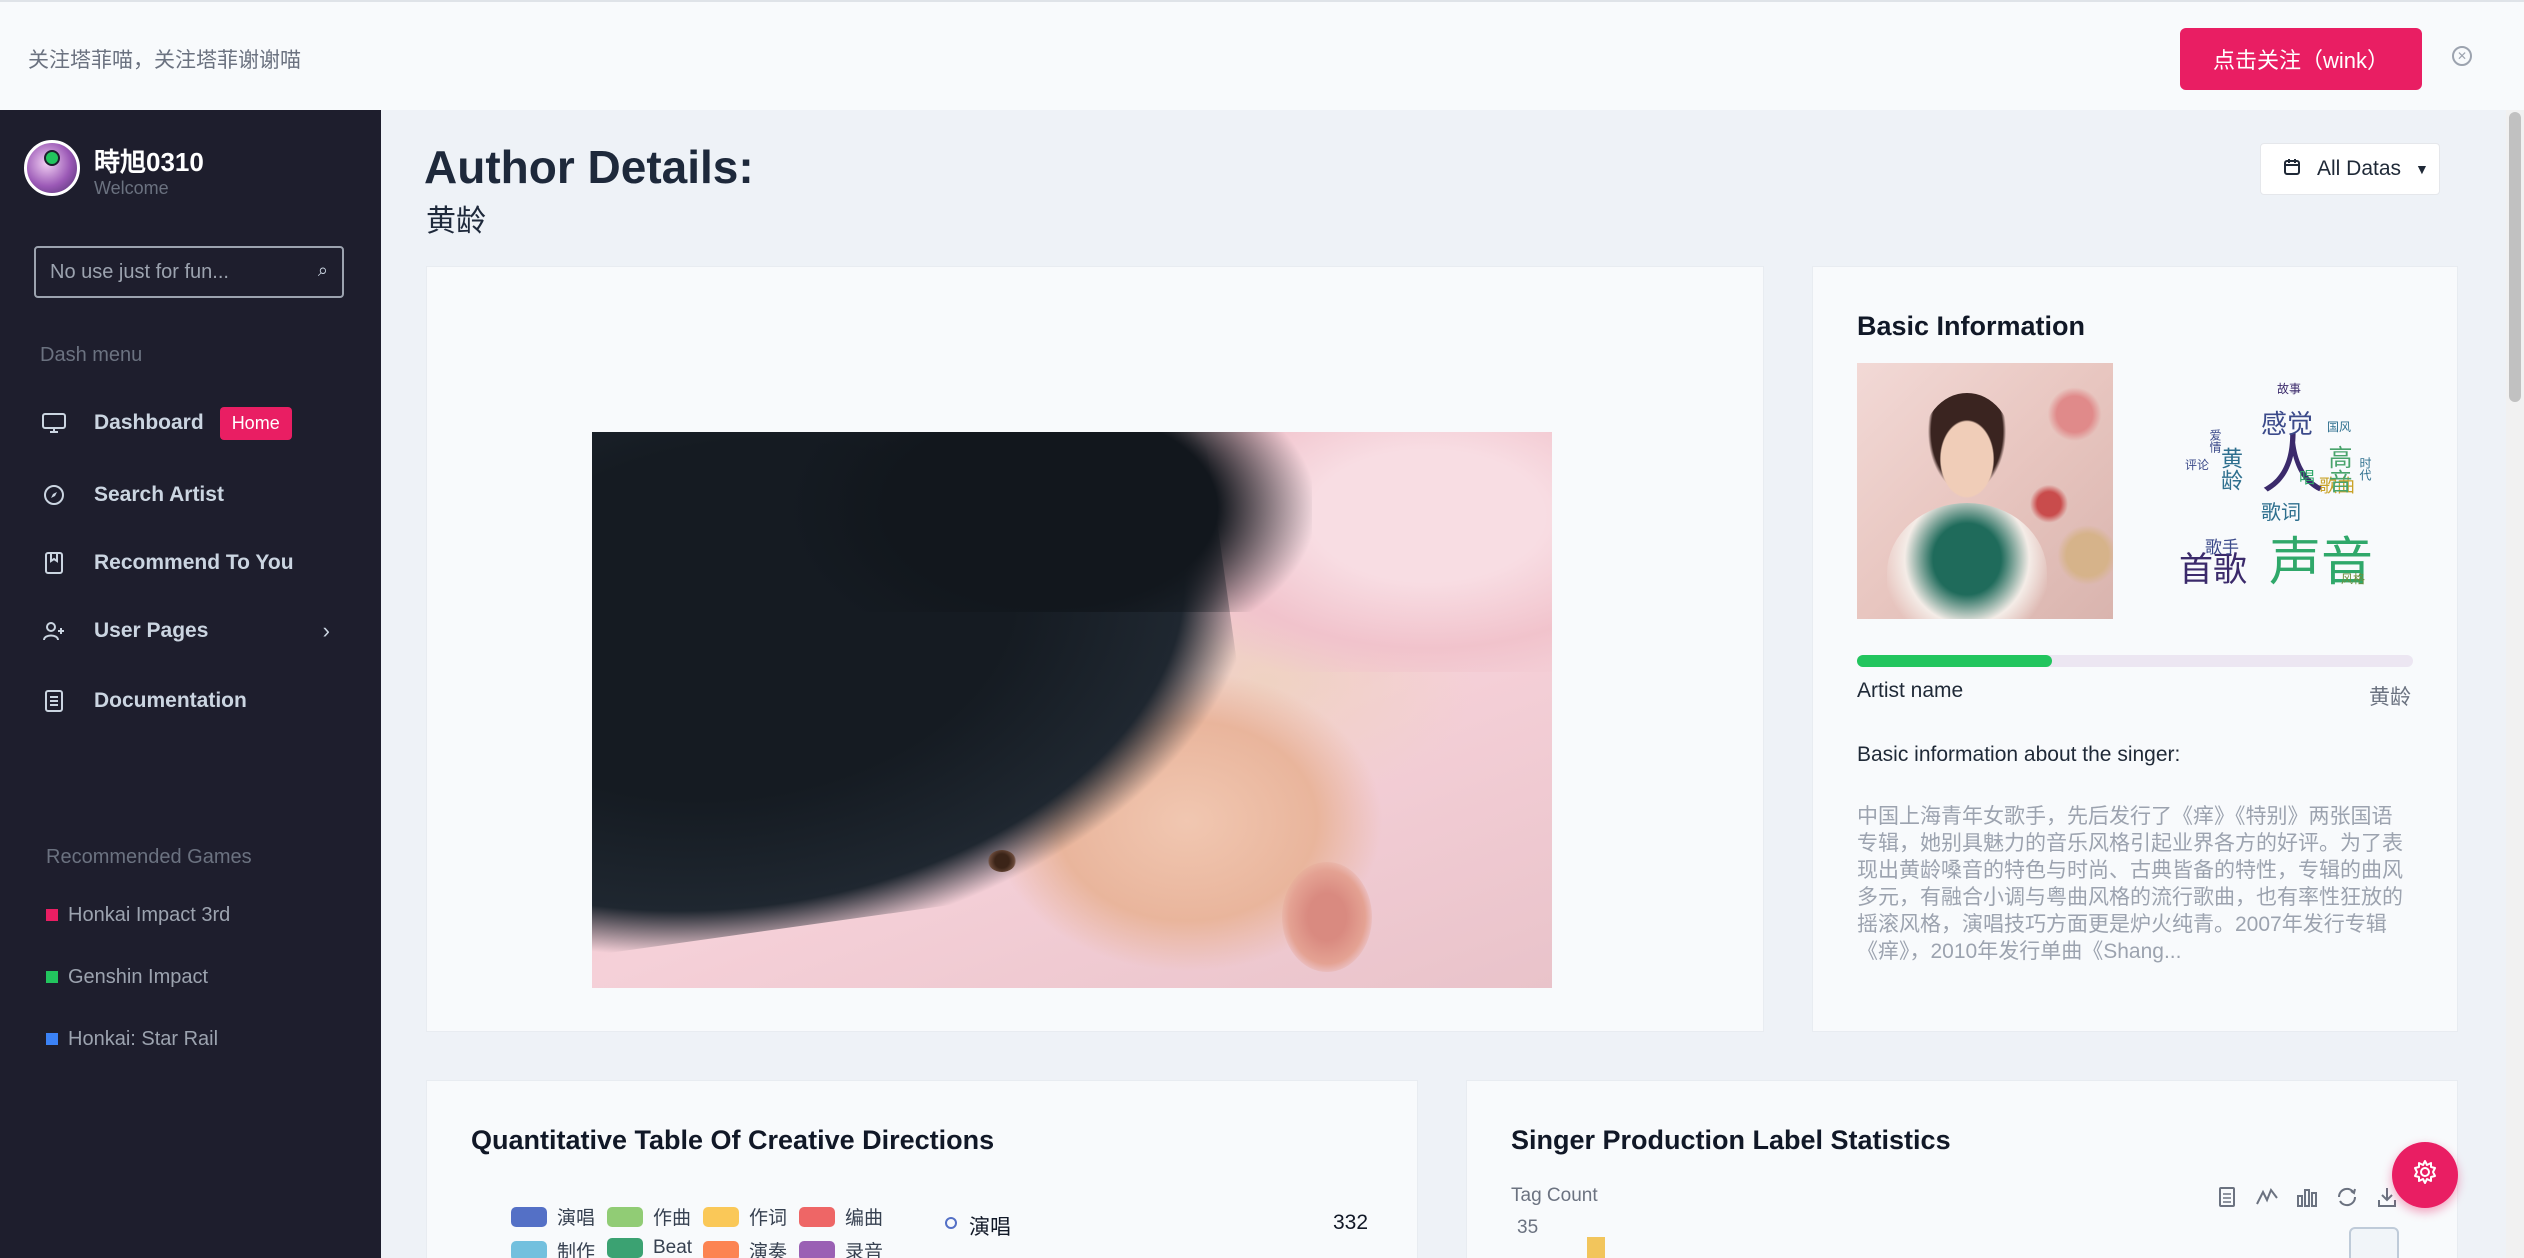 Image resolution: width=2524 pixels, height=1258 pixels. Describe the element at coordinates (52, 158) in the screenshot. I see `online-status-dot` at that location.